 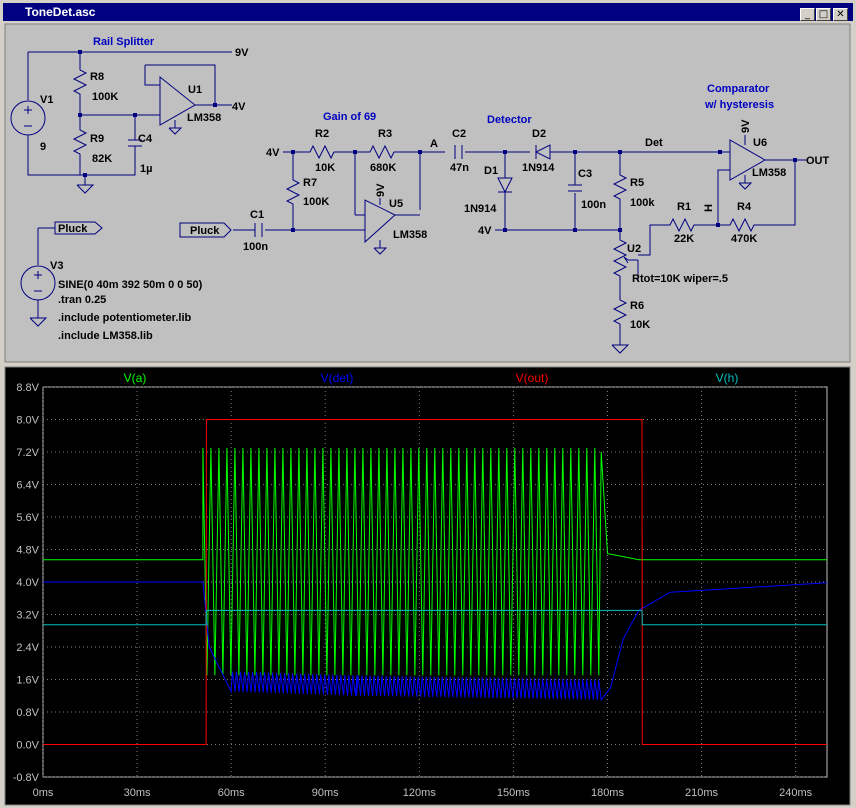 I want to click on r5-value: 100k, so click(x=642, y=203).